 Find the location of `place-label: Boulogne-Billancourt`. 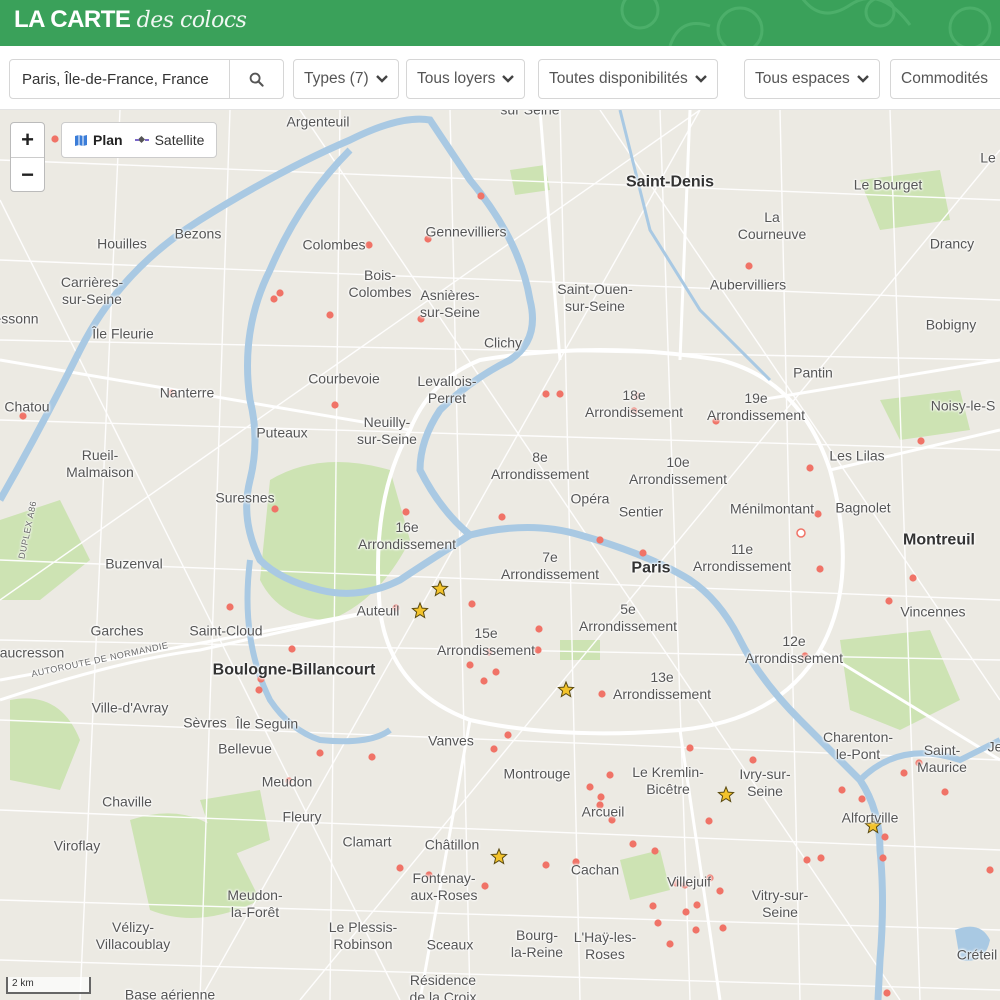

place-label: Boulogne-Billancourt is located at coordinates (294, 670).